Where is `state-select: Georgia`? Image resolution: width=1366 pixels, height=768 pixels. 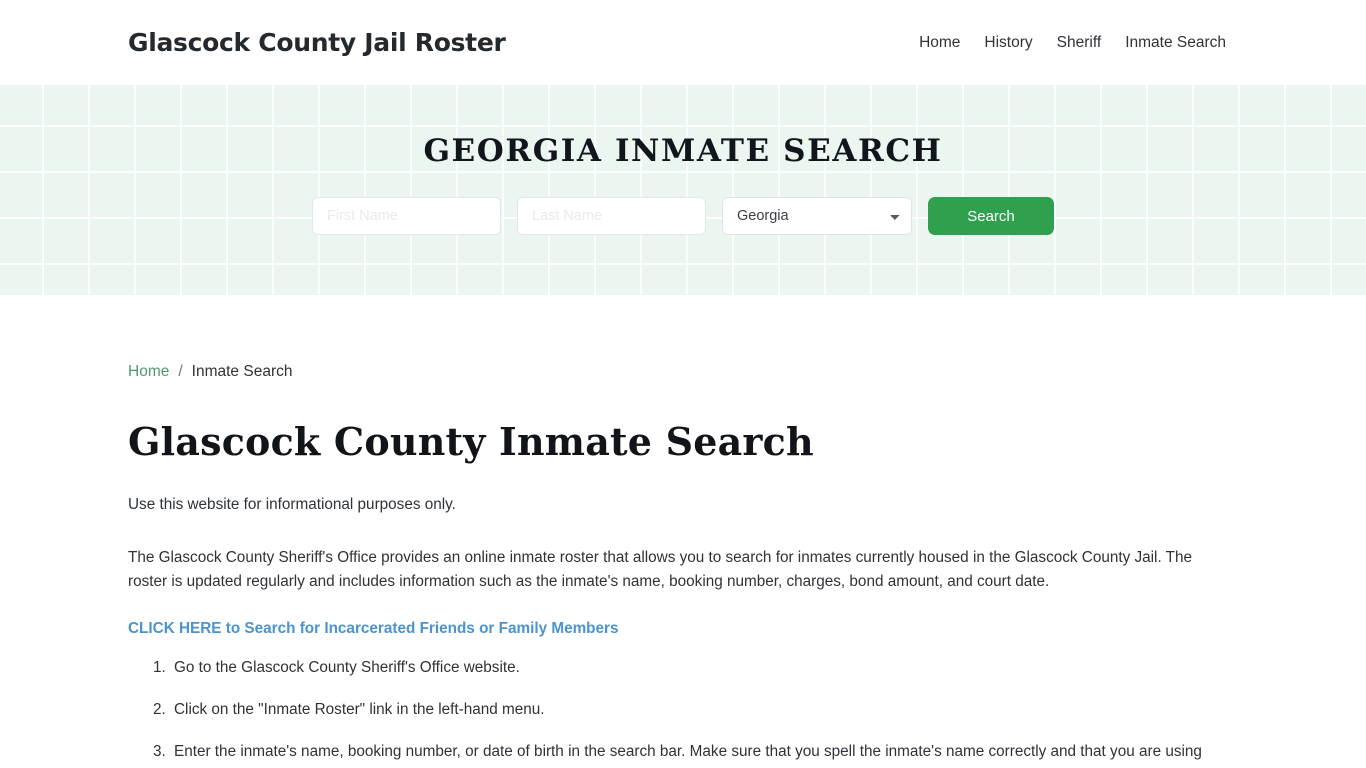 state-select: Georgia is located at coordinates (817, 216).